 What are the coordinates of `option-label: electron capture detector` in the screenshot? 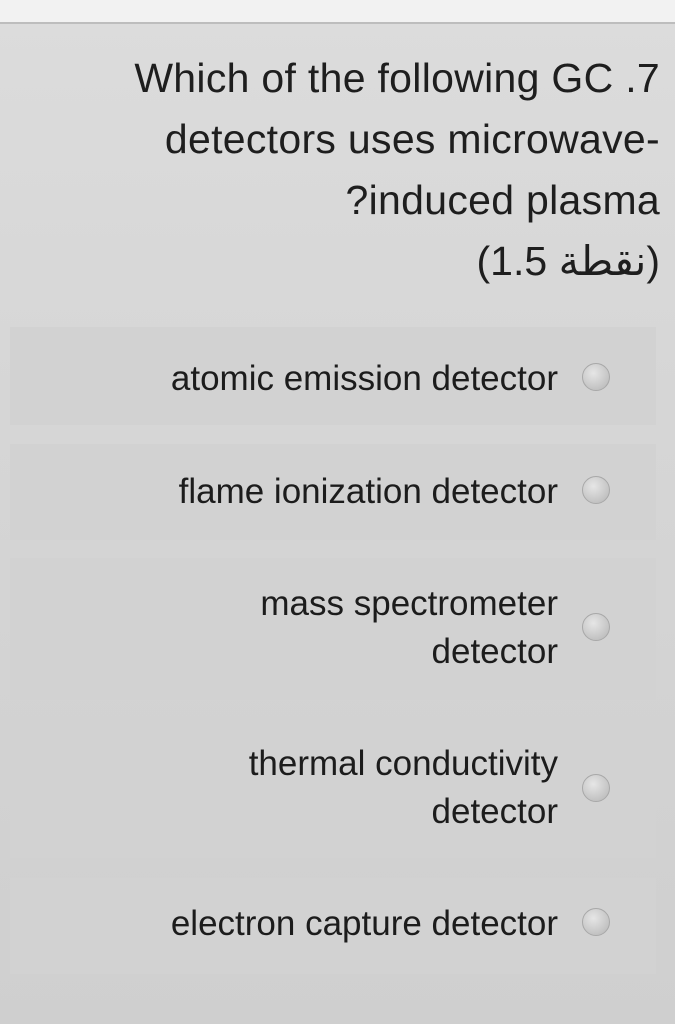 It's located at (364, 924).